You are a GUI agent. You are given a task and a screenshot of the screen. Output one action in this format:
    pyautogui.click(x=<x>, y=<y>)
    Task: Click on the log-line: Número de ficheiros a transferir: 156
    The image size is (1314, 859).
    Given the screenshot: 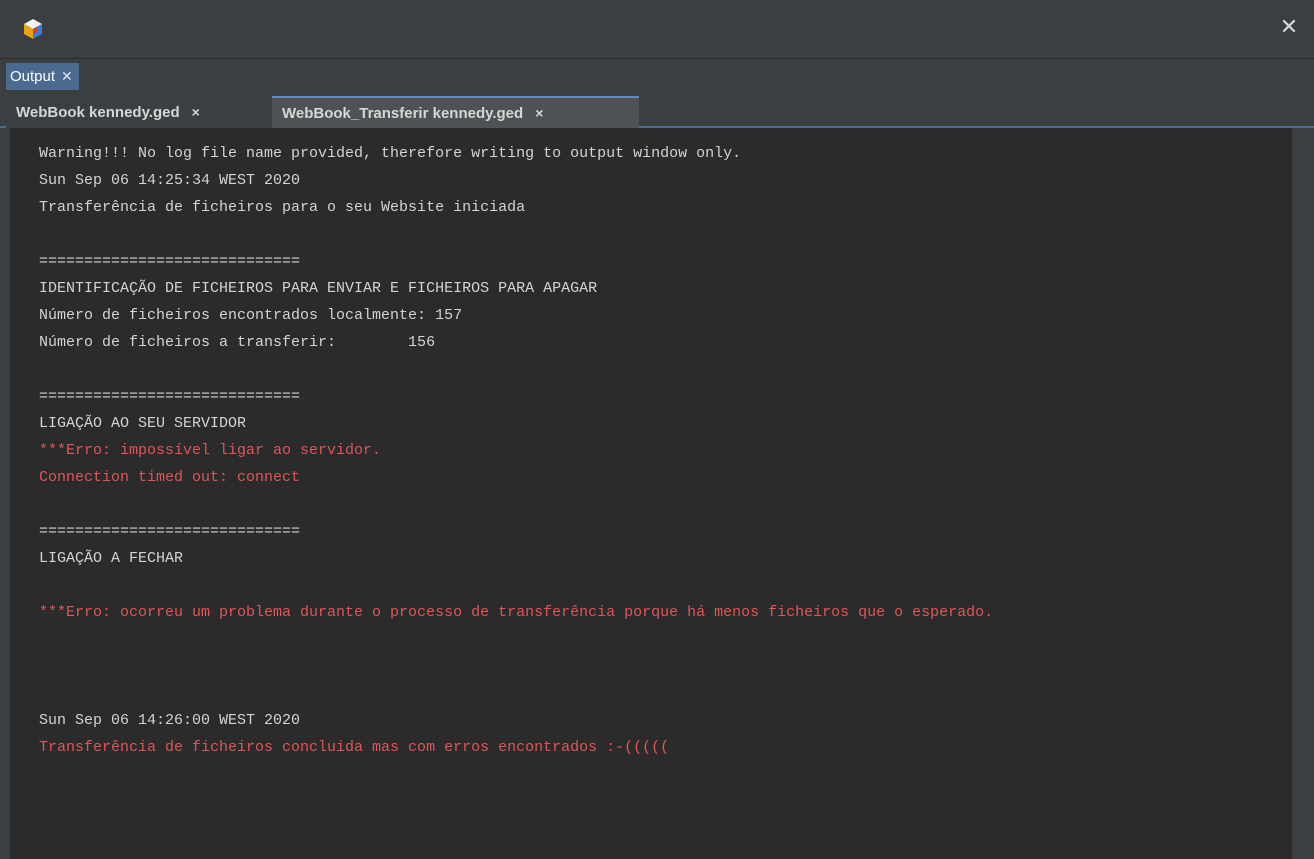 What is the action you would take?
    pyautogui.click(x=237, y=342)
    